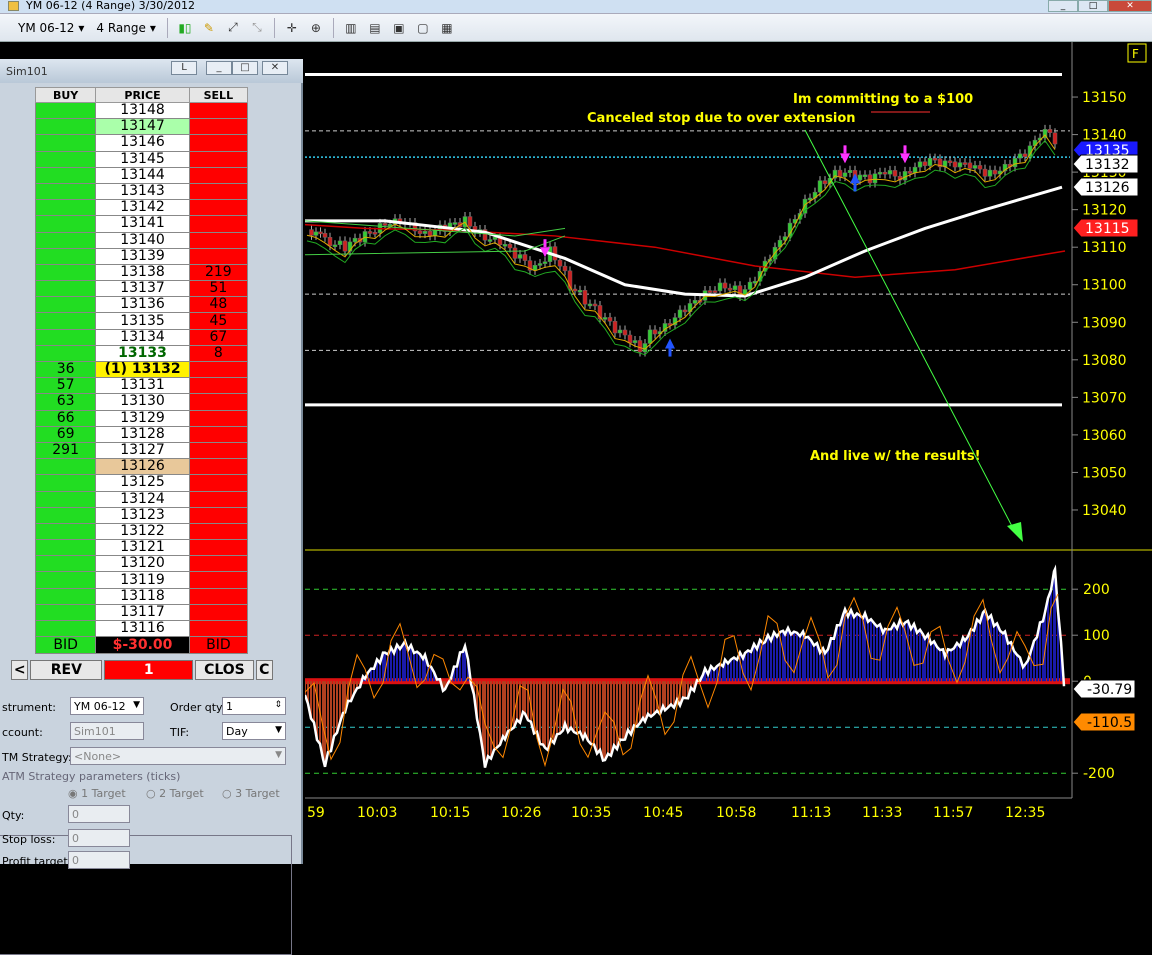 This screenshot has width=1152, height=955. What do you see at coordinates (264, 670) in the screenshot?
I see `center-button: C` at bounding box center [264, 670].